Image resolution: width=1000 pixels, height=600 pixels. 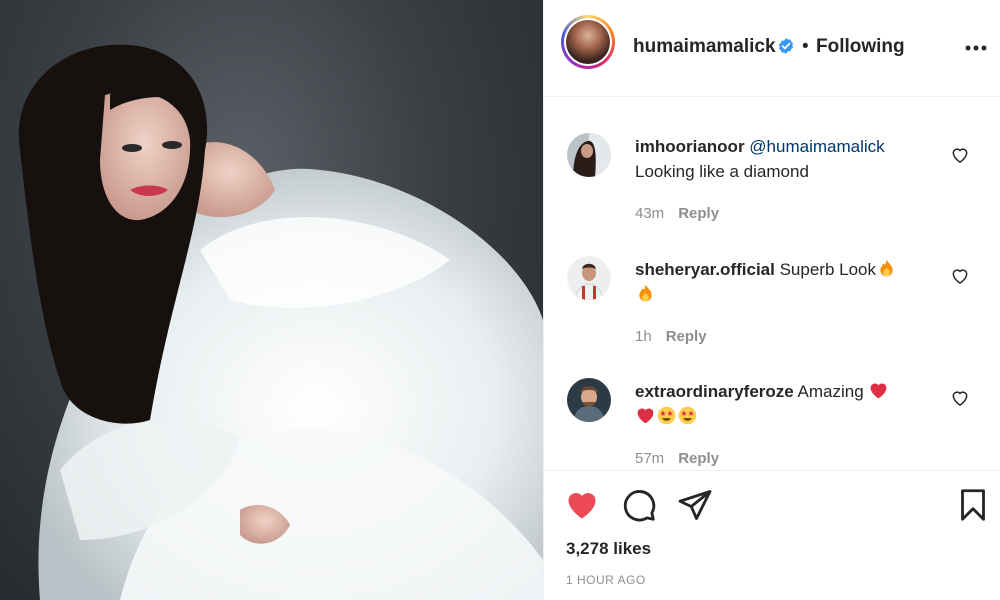 I want to click on comment-bubble-icon, so click(x=639, y=505).